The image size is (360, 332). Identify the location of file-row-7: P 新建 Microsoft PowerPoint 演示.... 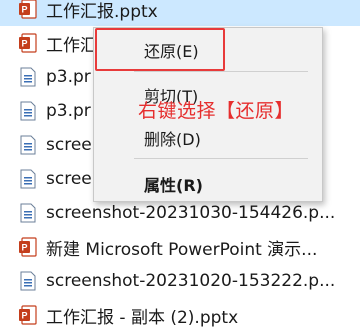
(180, 247).